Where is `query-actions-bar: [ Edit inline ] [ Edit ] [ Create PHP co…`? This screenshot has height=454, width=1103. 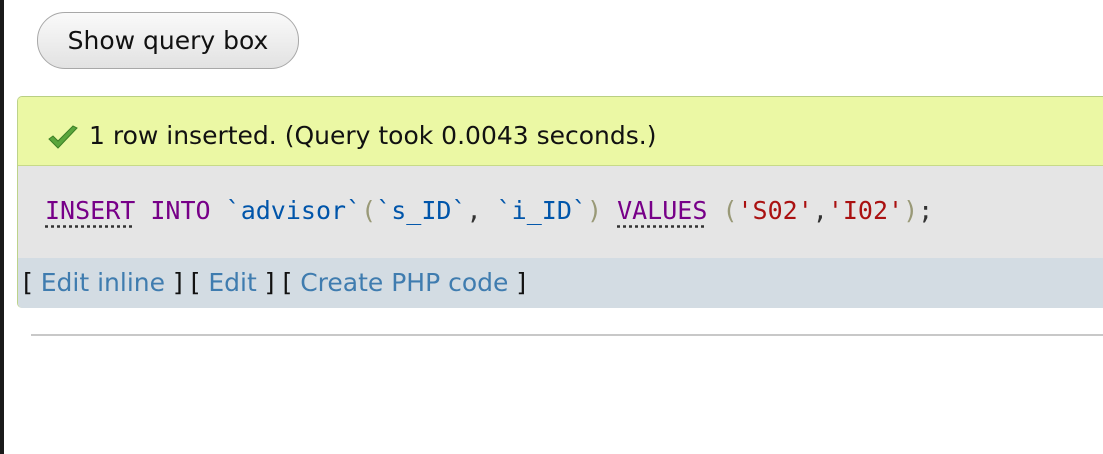
query-actions-bar: [ Edit inline ] [ Edit ] [ Create PHP co… is located at coordinates (560, 283).